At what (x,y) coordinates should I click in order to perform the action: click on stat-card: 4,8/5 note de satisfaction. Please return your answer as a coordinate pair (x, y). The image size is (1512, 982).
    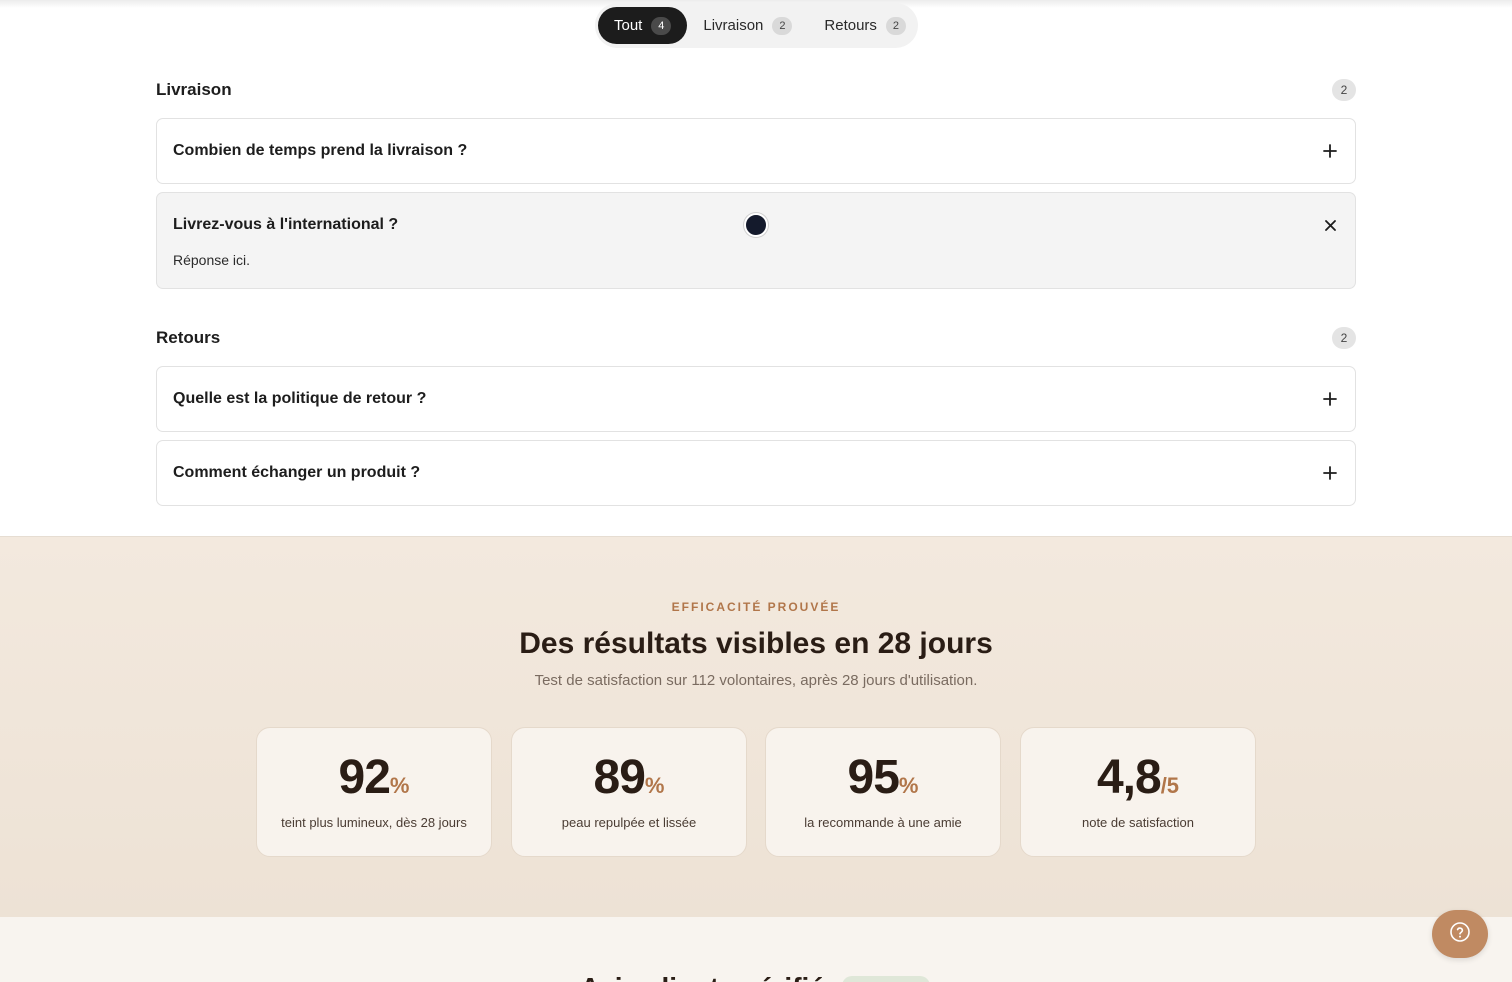
    Looking at the image, I should click on (1138, 792).